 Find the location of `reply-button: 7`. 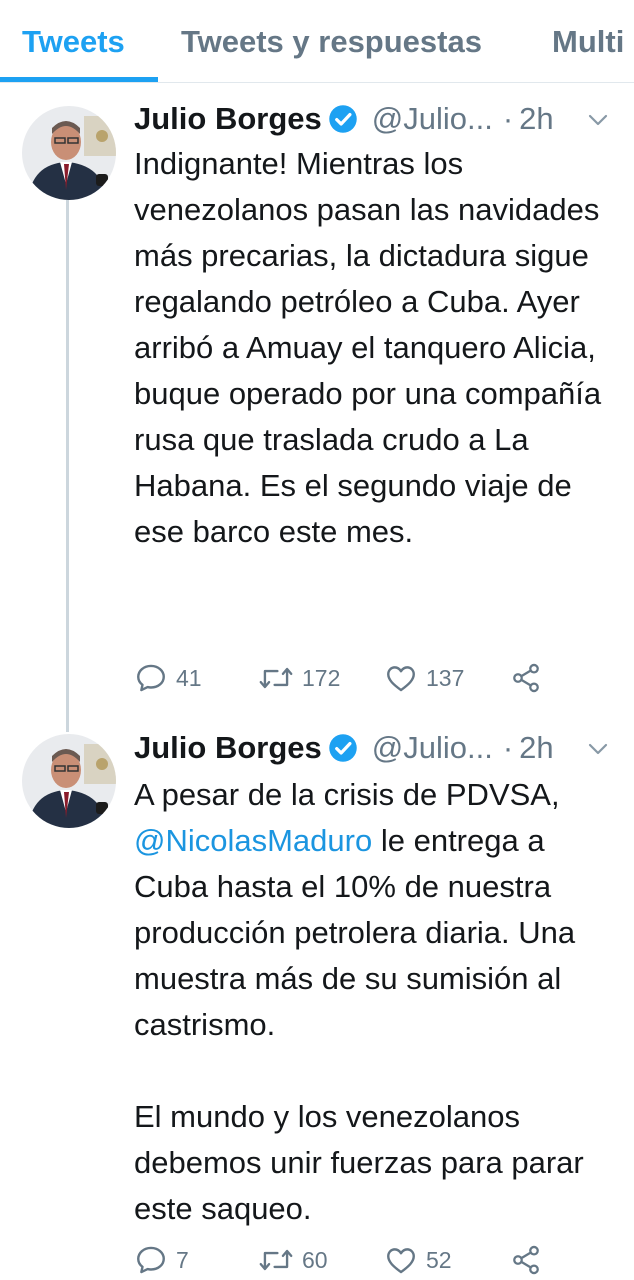

reply-button: 7 is located at coordinates (161, 1260).